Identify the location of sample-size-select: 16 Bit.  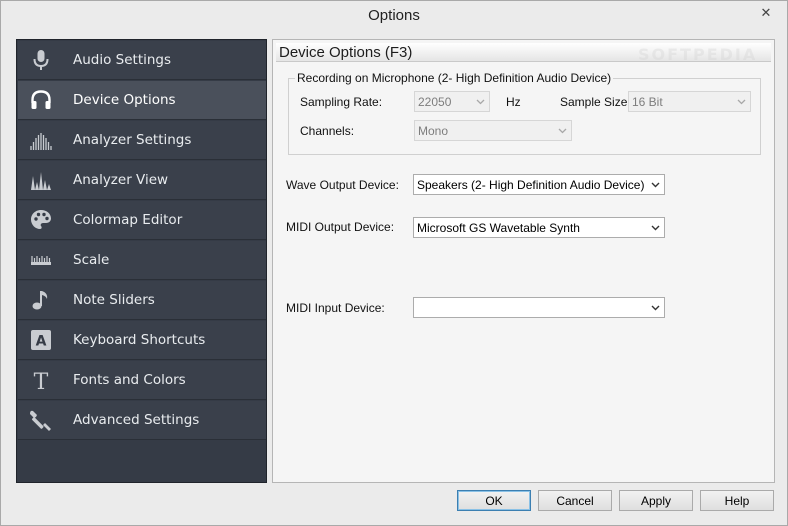
(689, 101).